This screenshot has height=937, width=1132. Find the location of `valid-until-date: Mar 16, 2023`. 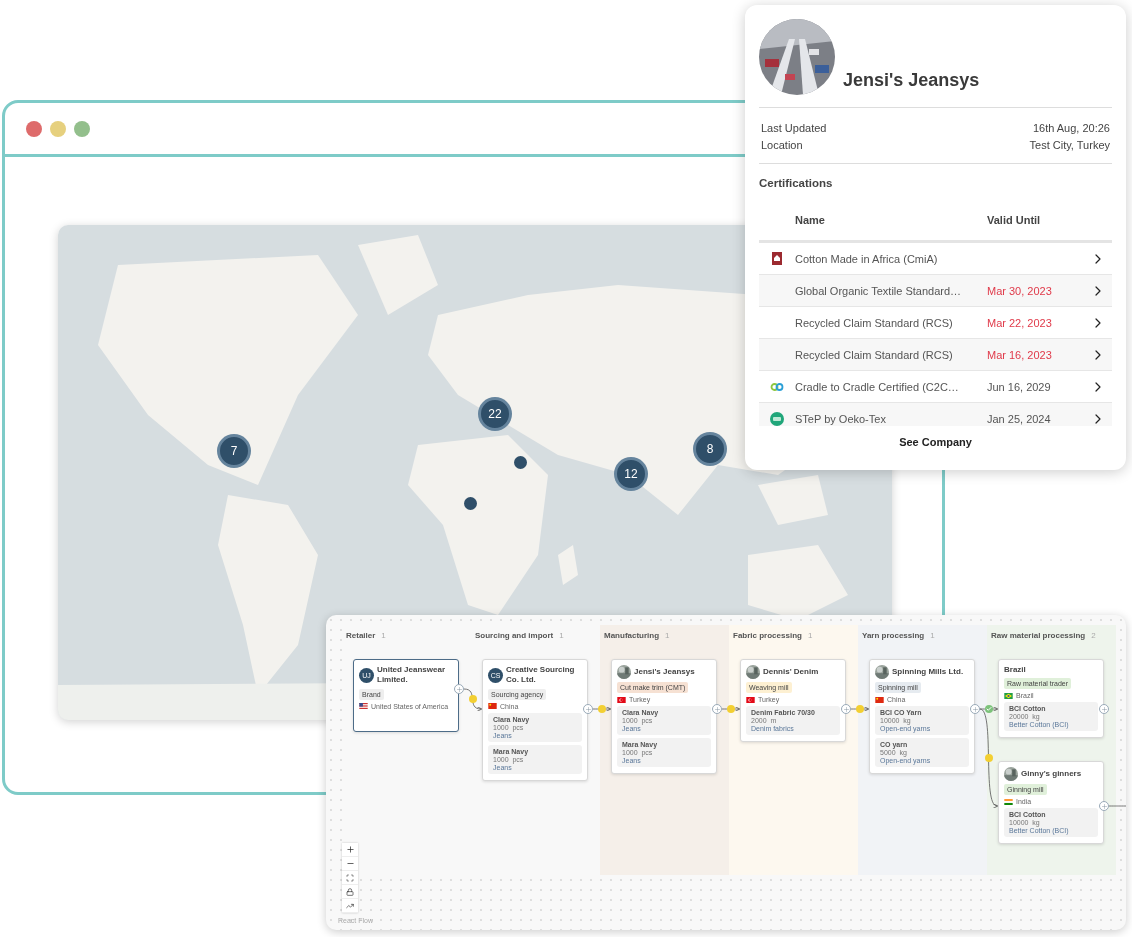

valid-until-date: Mar 16, 2023 is located at coordinates (1020, 354).